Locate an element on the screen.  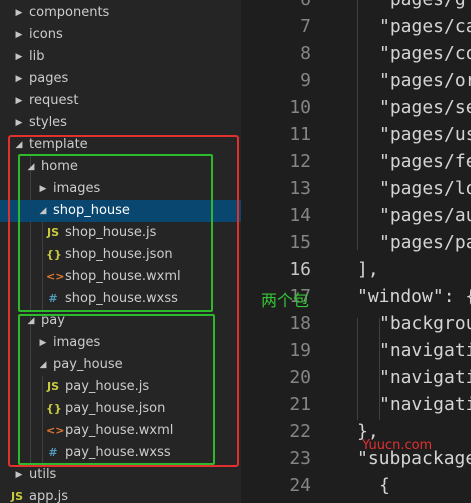
line-number: 7 is located at coordinates (305, 26).